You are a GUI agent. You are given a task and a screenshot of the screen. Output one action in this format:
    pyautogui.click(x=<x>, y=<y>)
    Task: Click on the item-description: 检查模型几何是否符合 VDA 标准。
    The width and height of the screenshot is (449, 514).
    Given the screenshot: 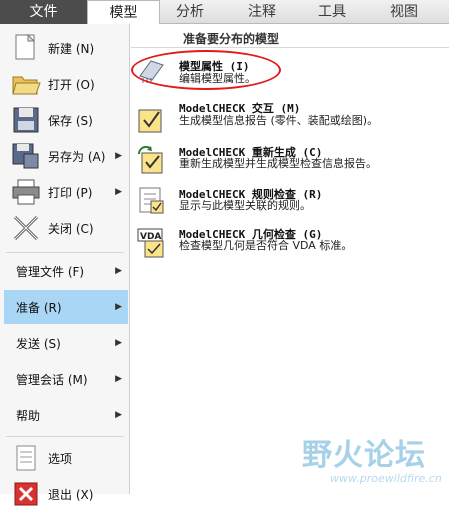 What is the action you would take?
    pyautogui.click(x=266, y=245)
    